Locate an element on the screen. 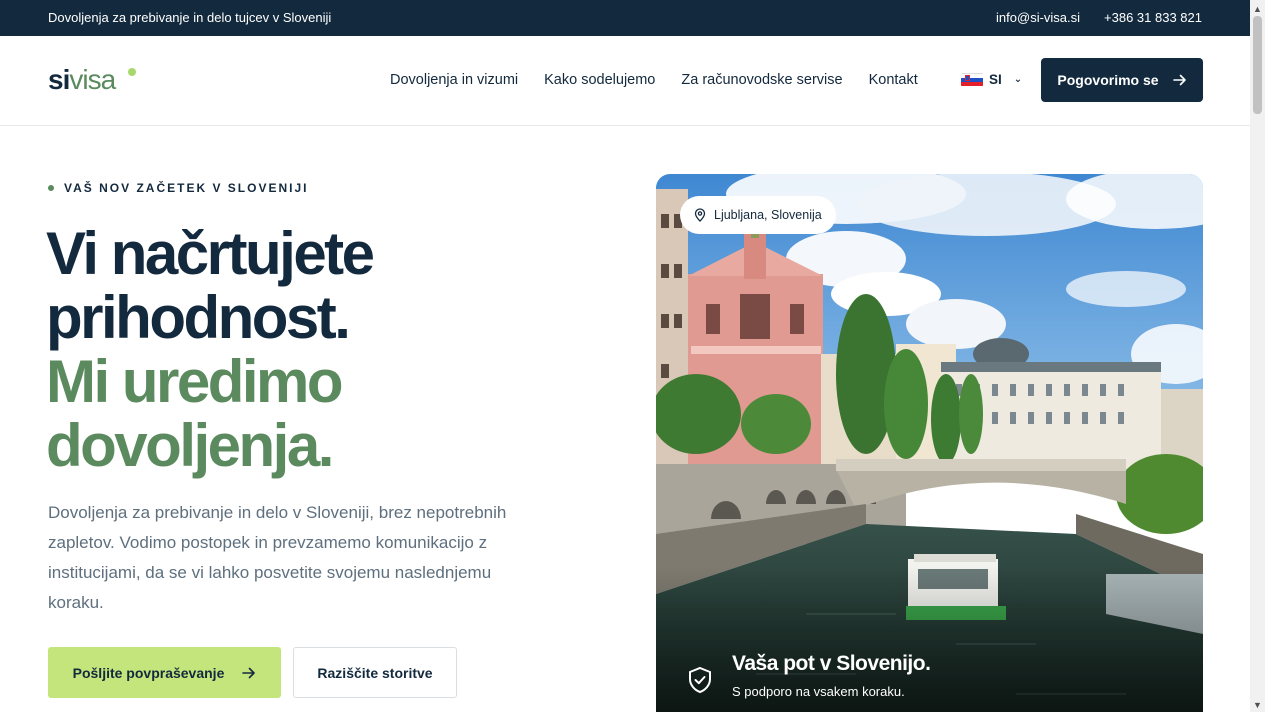  top-bar-contacts: info@si-visa.si +386 31 833 821 is located at coordinates (1099, 17).